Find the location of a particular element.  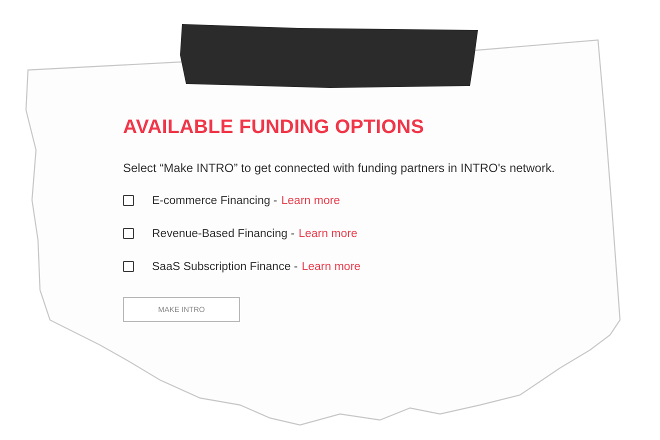

intro-text: Select “Make INTRO” to get connected with funding partners in INTRO's network. is located at coordinates (339, 168).